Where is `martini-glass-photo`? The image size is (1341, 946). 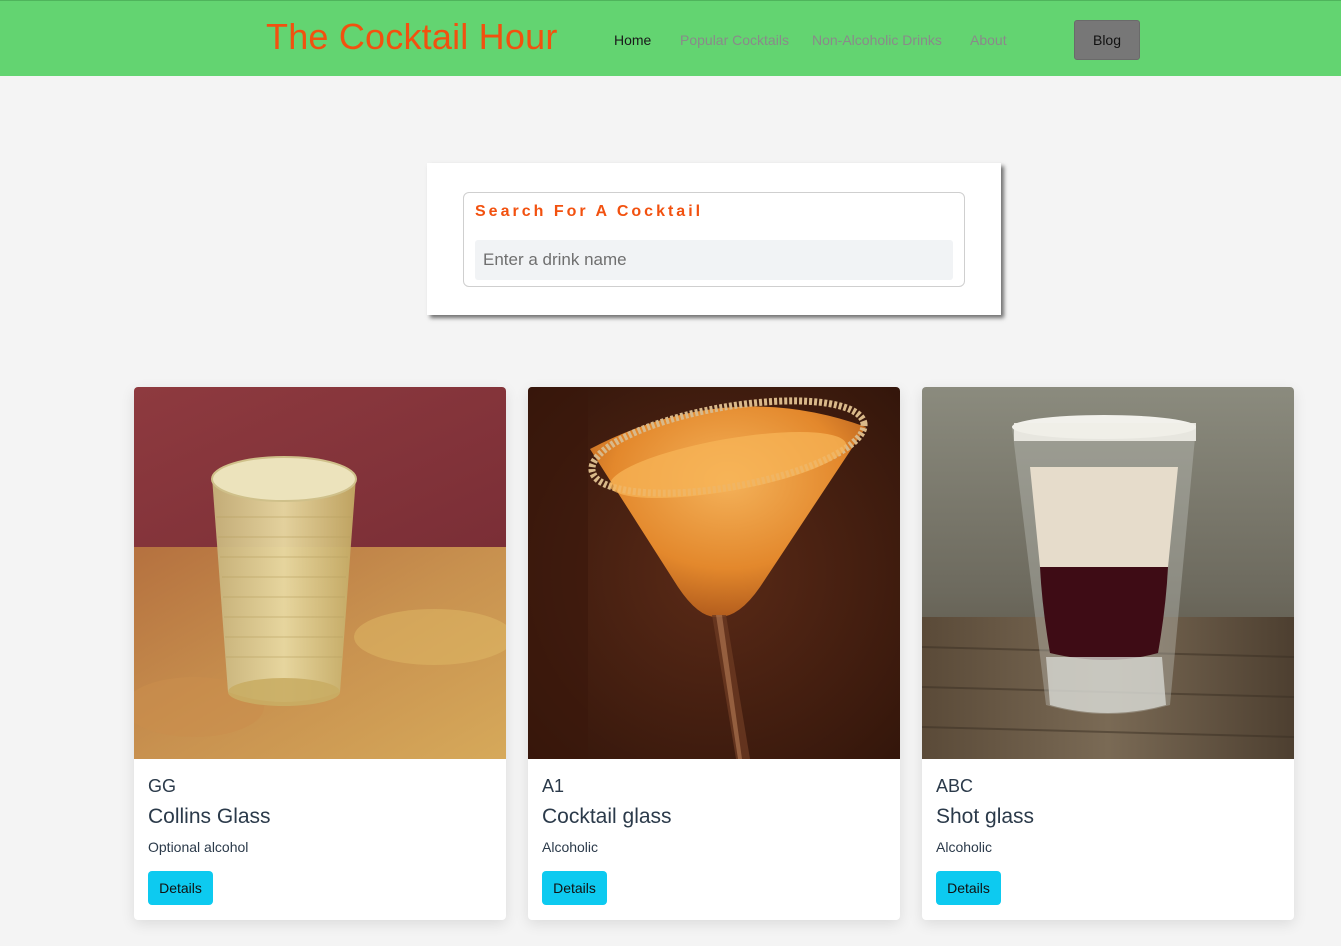
martini-glass-photo is located at coordinates (714, 573).